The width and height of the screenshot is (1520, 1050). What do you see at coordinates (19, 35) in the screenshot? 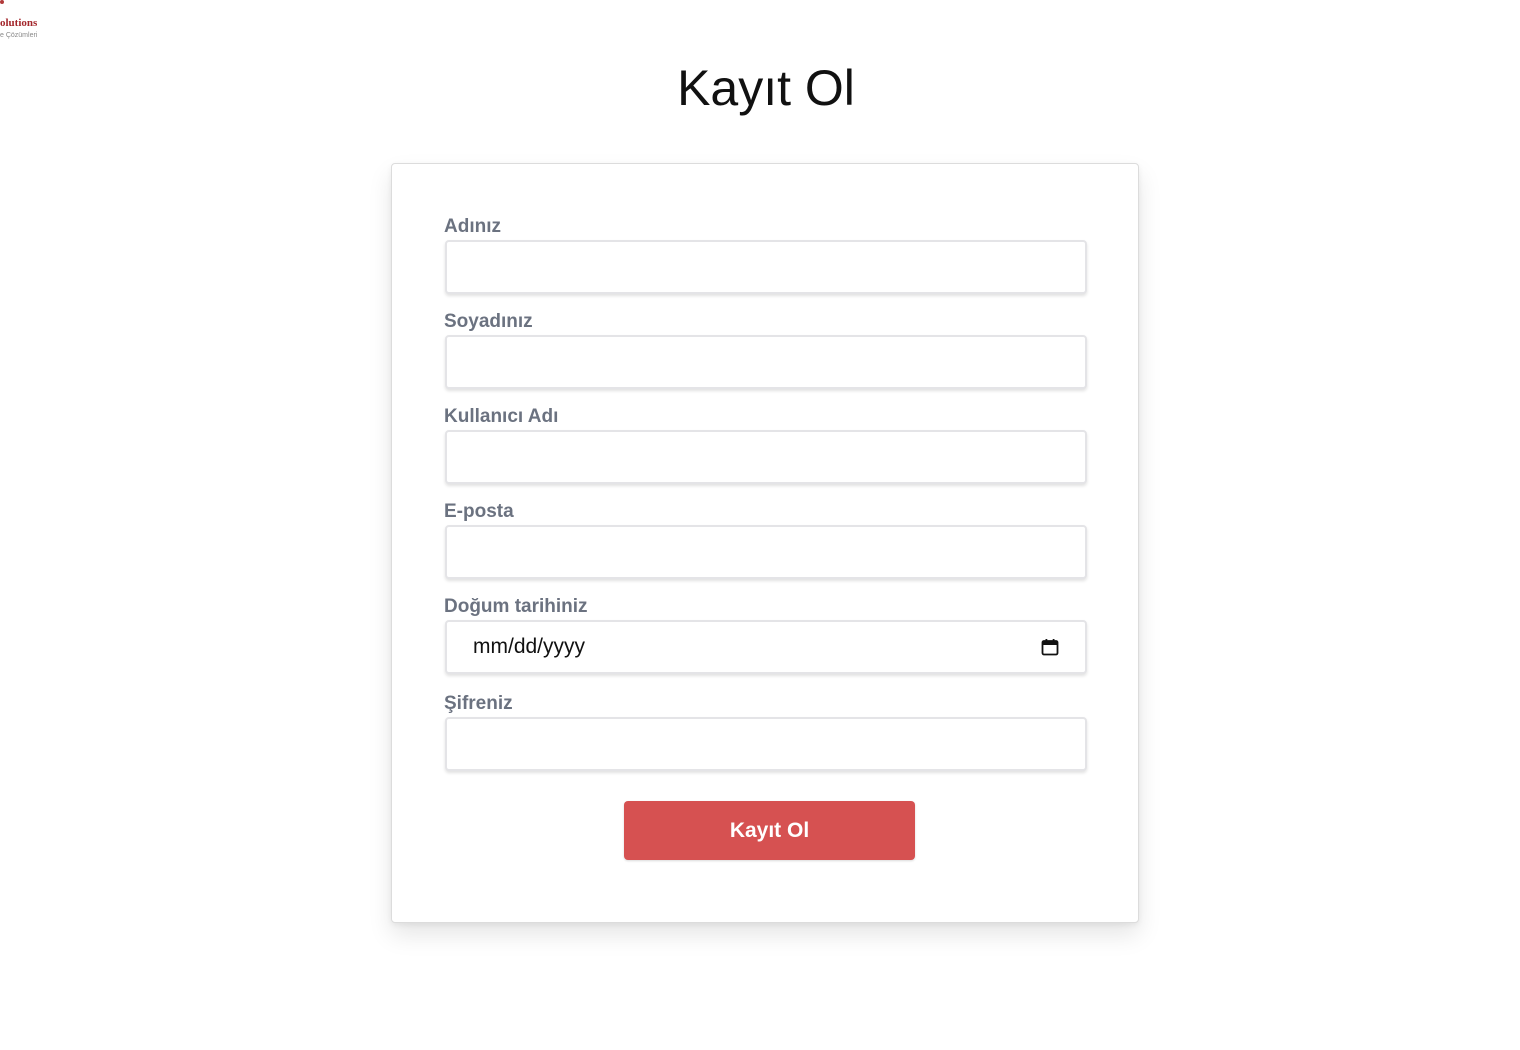
I see `logo-tagline: e Çözümleri` at bounding box center [19, 35].